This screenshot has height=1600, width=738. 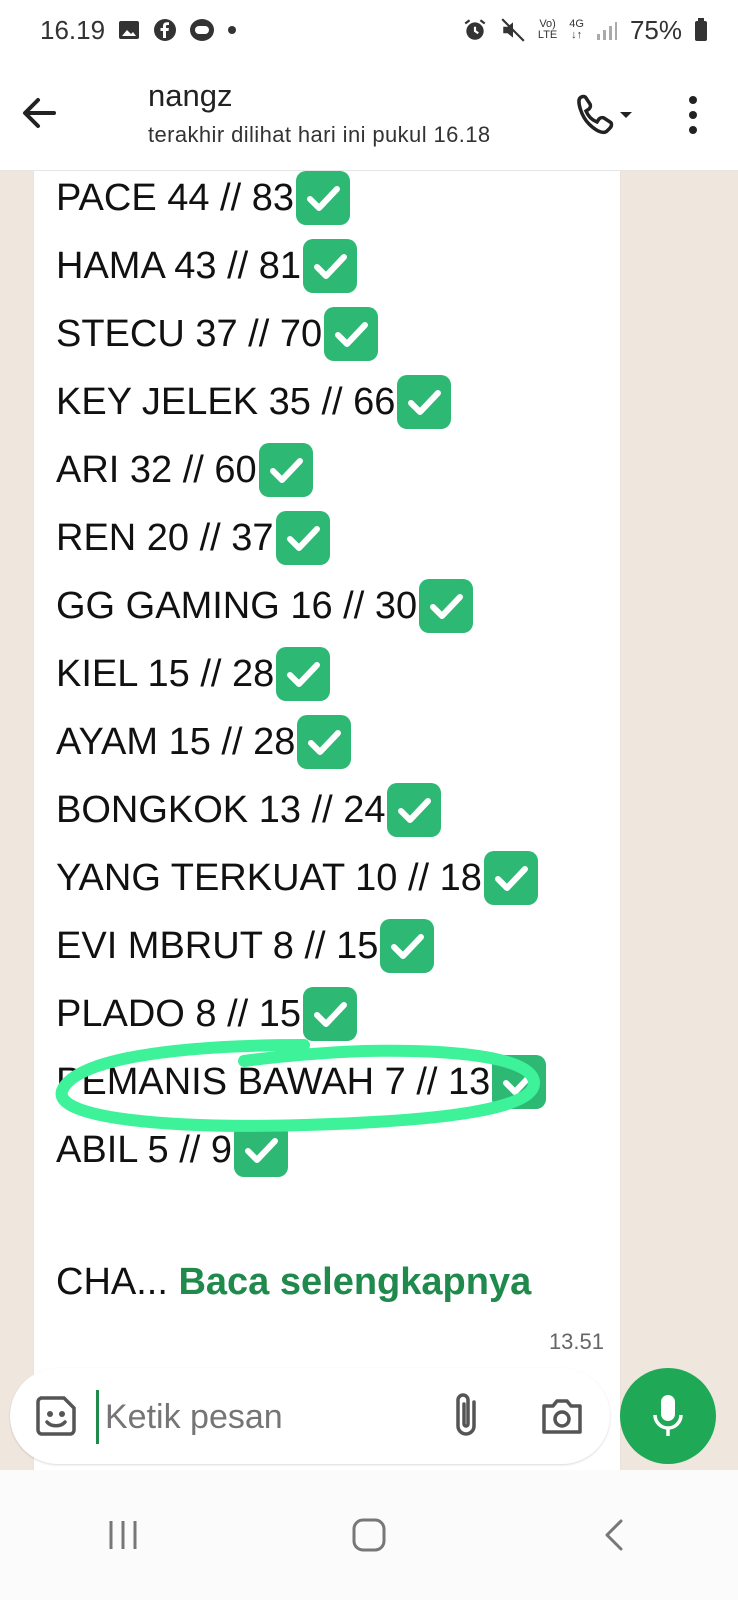 What do you see at coordinates (513, 30) in the screenshot?
I see `mute-icon` at bounding box center [513, 30].